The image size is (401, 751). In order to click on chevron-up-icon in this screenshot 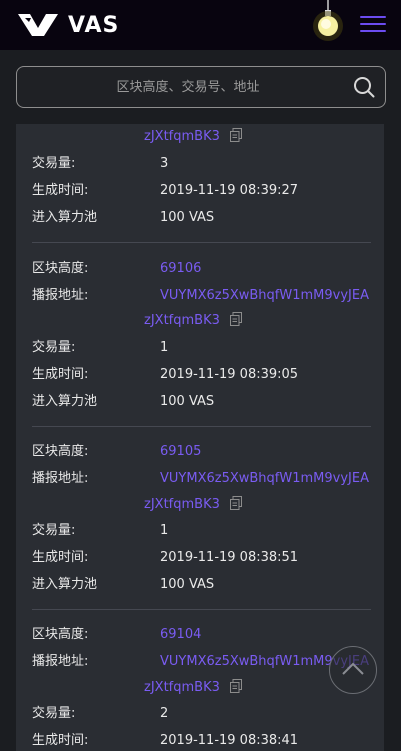, I will do `click(353, 668)`.